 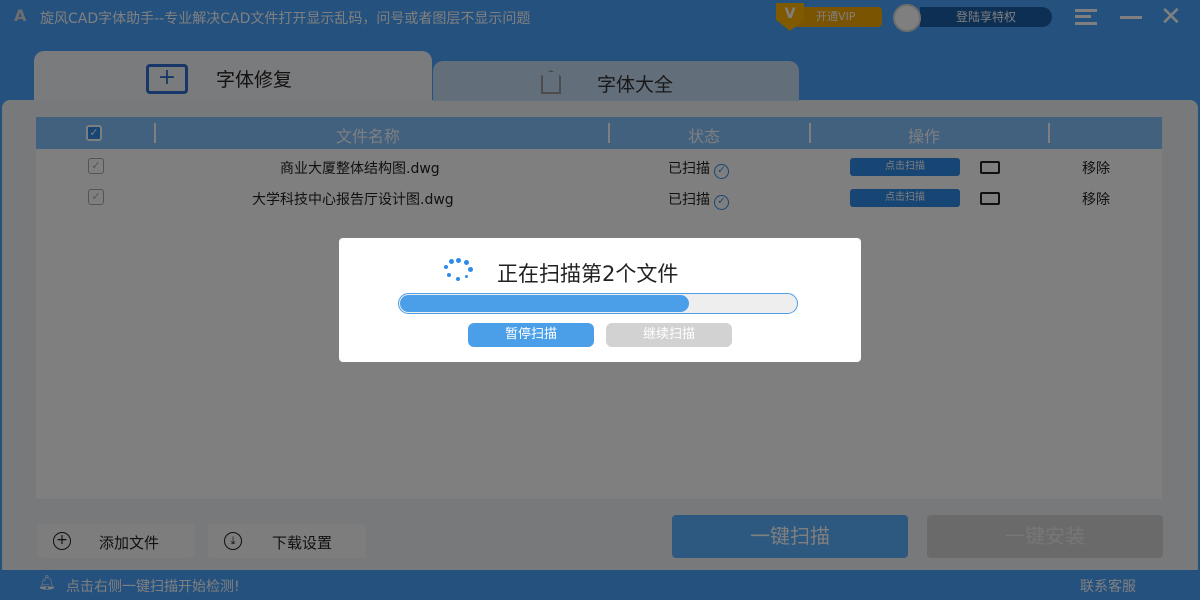 I want to click on resume-scan-button: 继续扫描, so click(x=669, y=335).